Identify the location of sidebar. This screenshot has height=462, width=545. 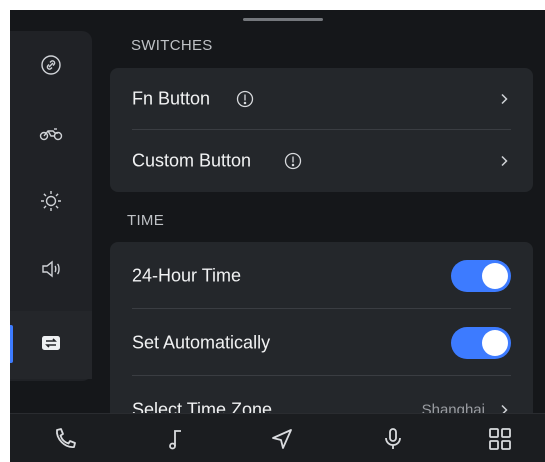
(51, 206).